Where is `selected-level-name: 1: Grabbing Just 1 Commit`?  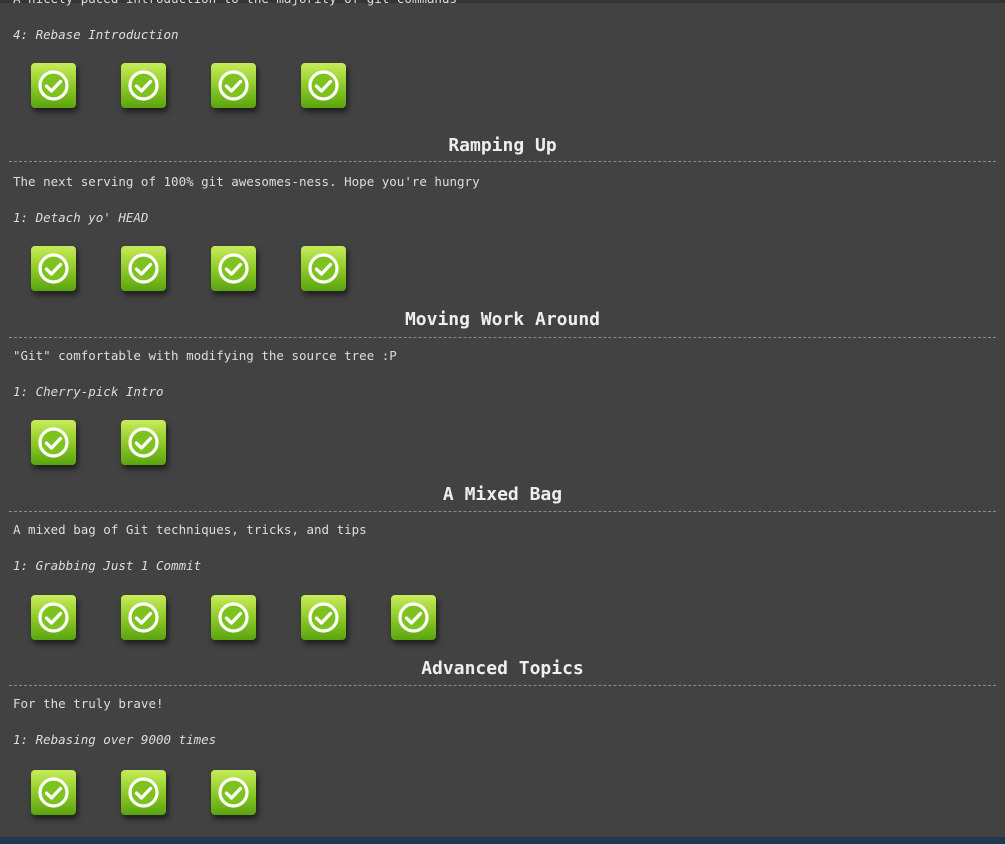
selected-level-name: 1: Grabbing Just 1 Commit is located at coordinates (107, 565).